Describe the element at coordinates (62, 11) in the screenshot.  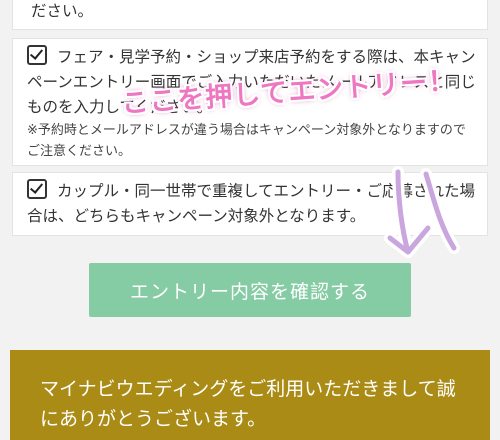
I see `consent-partial-text: ださい。` at that location.